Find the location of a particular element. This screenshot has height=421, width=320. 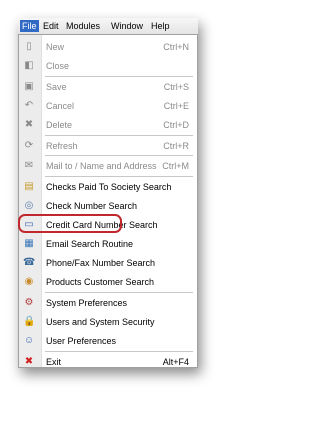

menu-item-shortcut: Ctrl+N is located at coordinates (176, 47).